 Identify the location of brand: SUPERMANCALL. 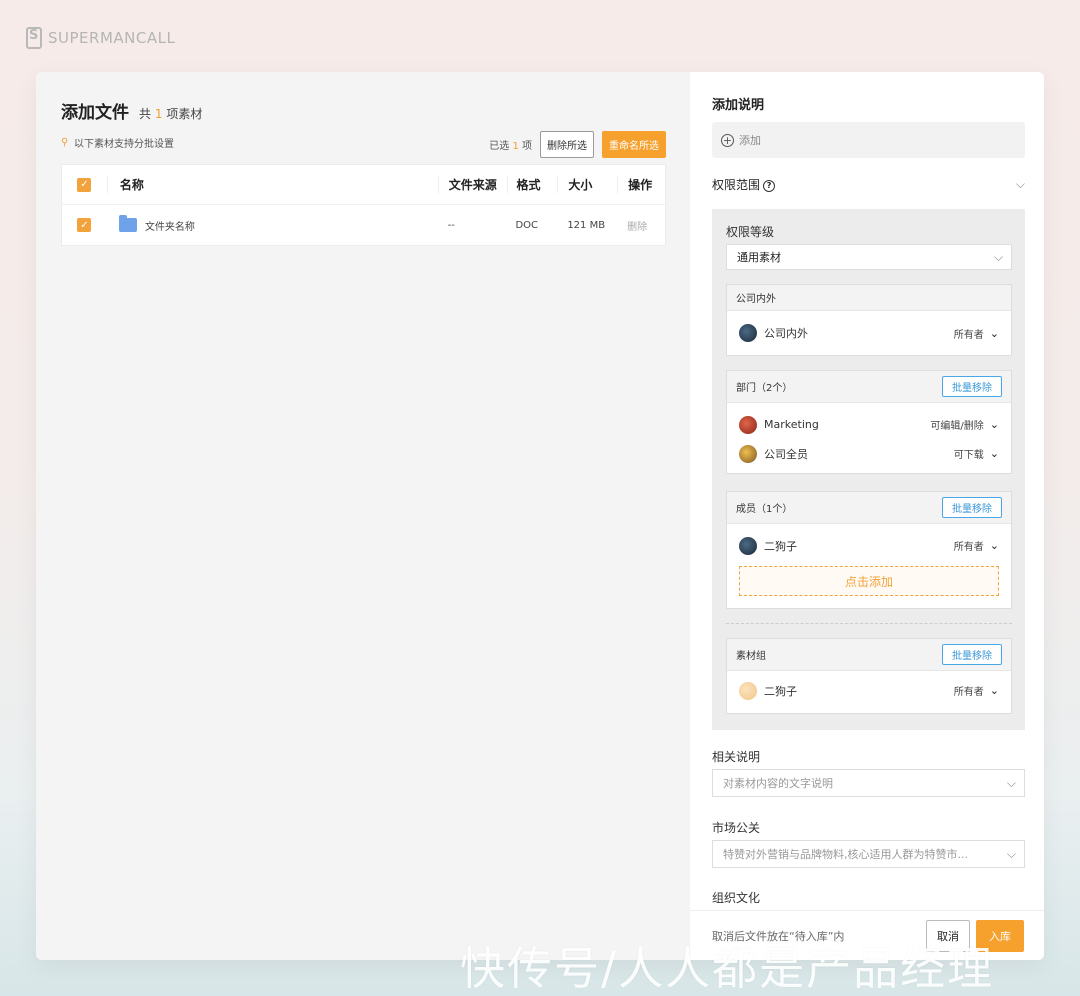
(100, 38).